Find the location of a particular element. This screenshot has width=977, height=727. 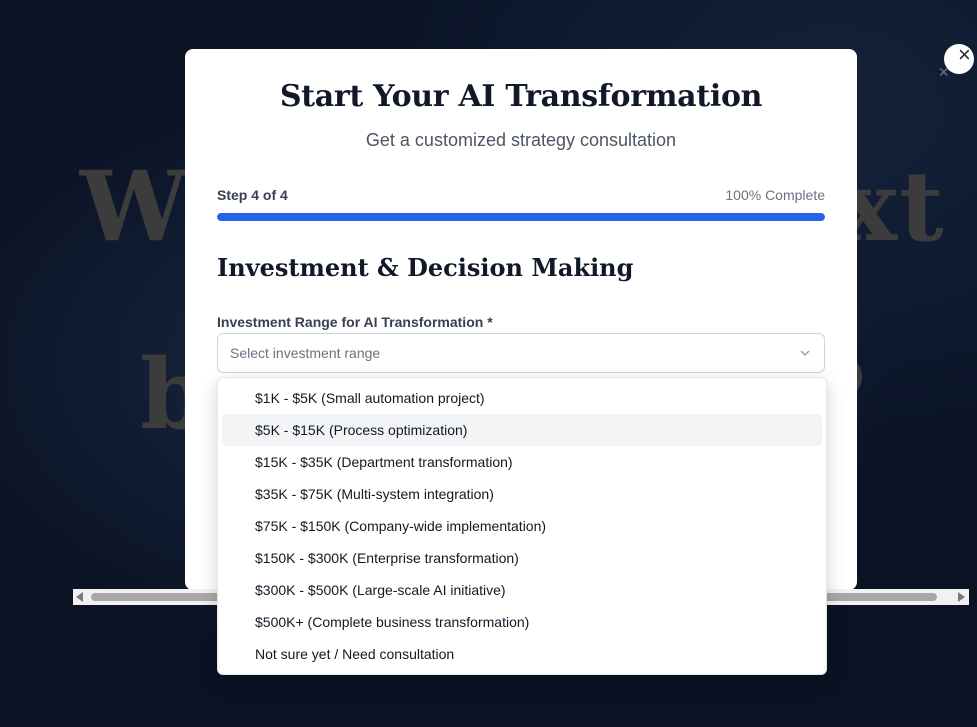

modal-title: Start Your AI Transformation is located at coordinates (521, 96).